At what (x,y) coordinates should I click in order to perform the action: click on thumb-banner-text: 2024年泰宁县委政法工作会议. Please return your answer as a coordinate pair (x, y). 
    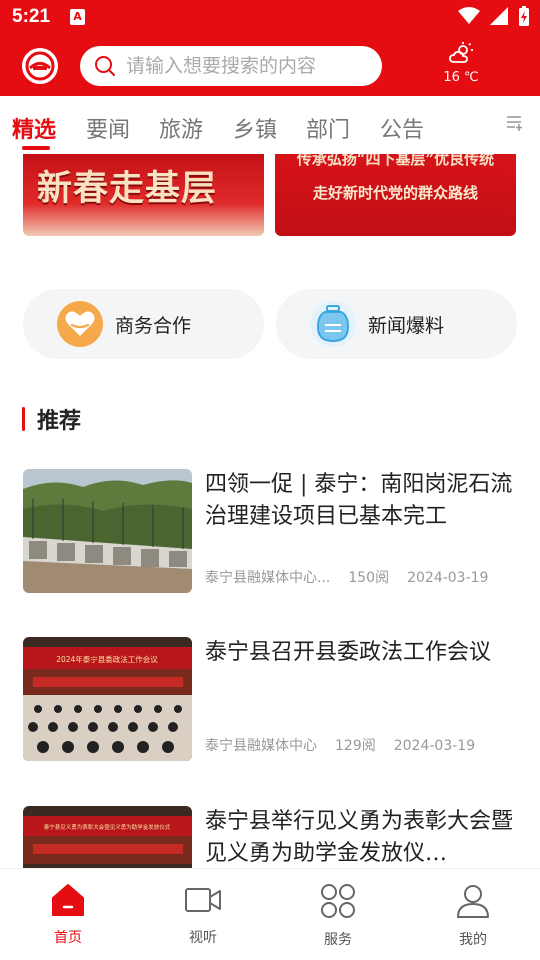
    Looking at the image, I should click on (107, 659).